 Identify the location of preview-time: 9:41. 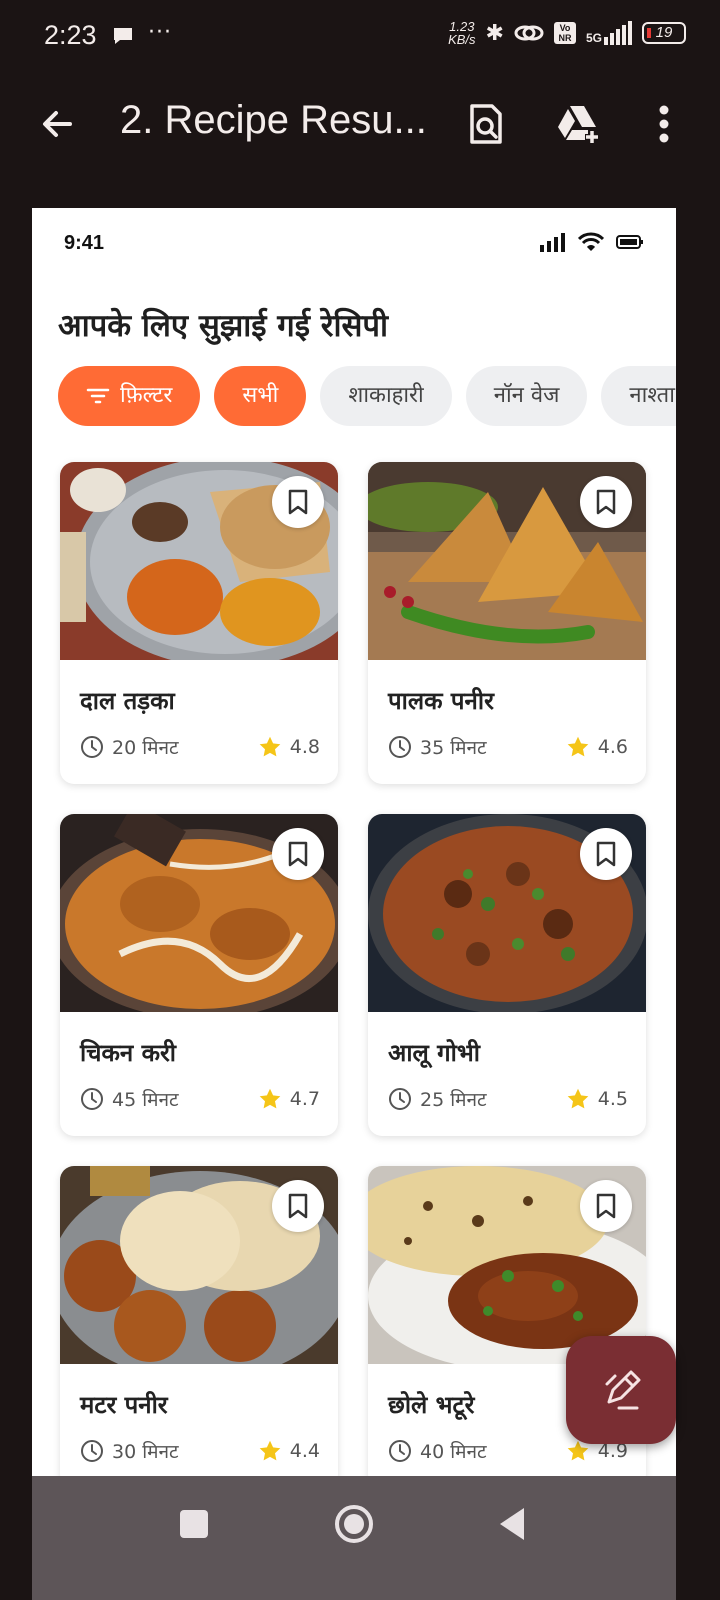
(84, 243).